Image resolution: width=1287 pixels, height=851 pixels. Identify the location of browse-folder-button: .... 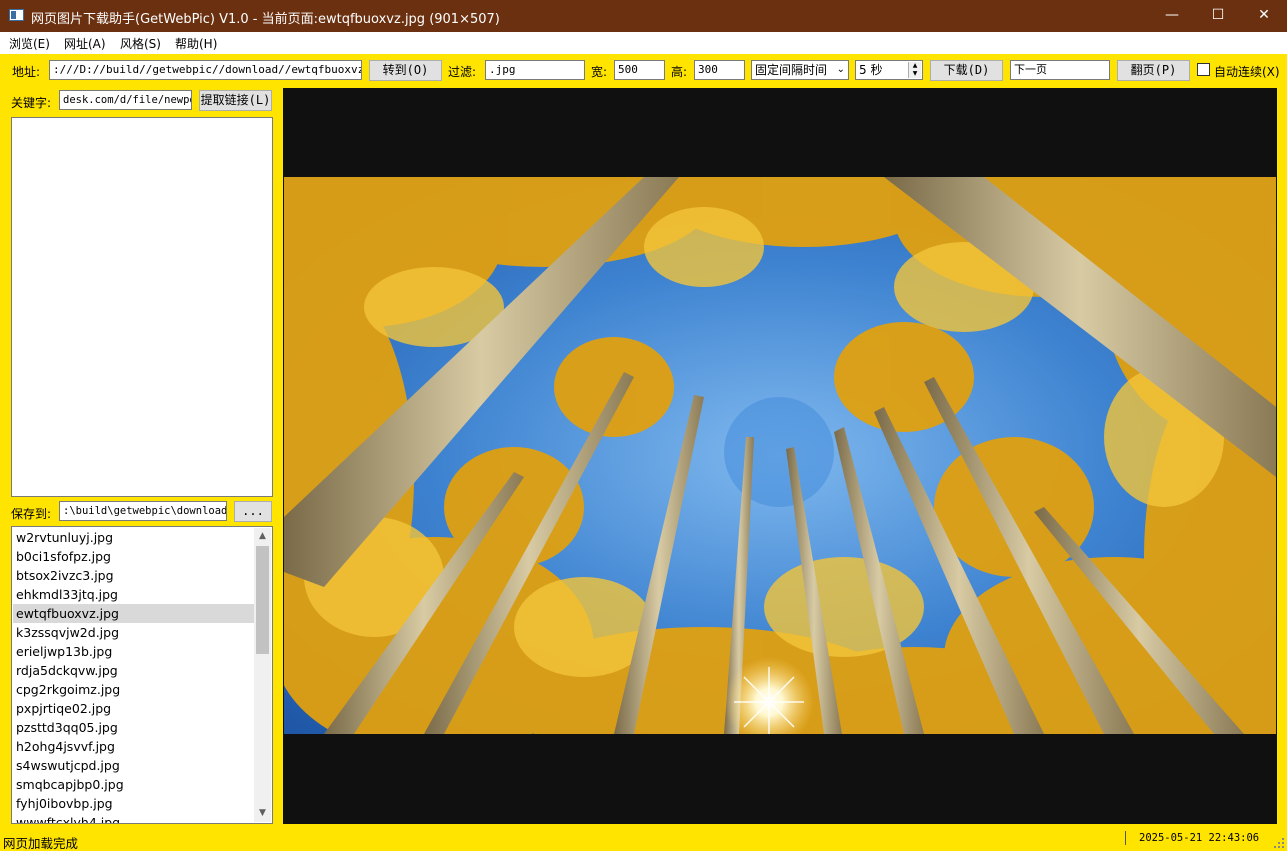
(253, 511).